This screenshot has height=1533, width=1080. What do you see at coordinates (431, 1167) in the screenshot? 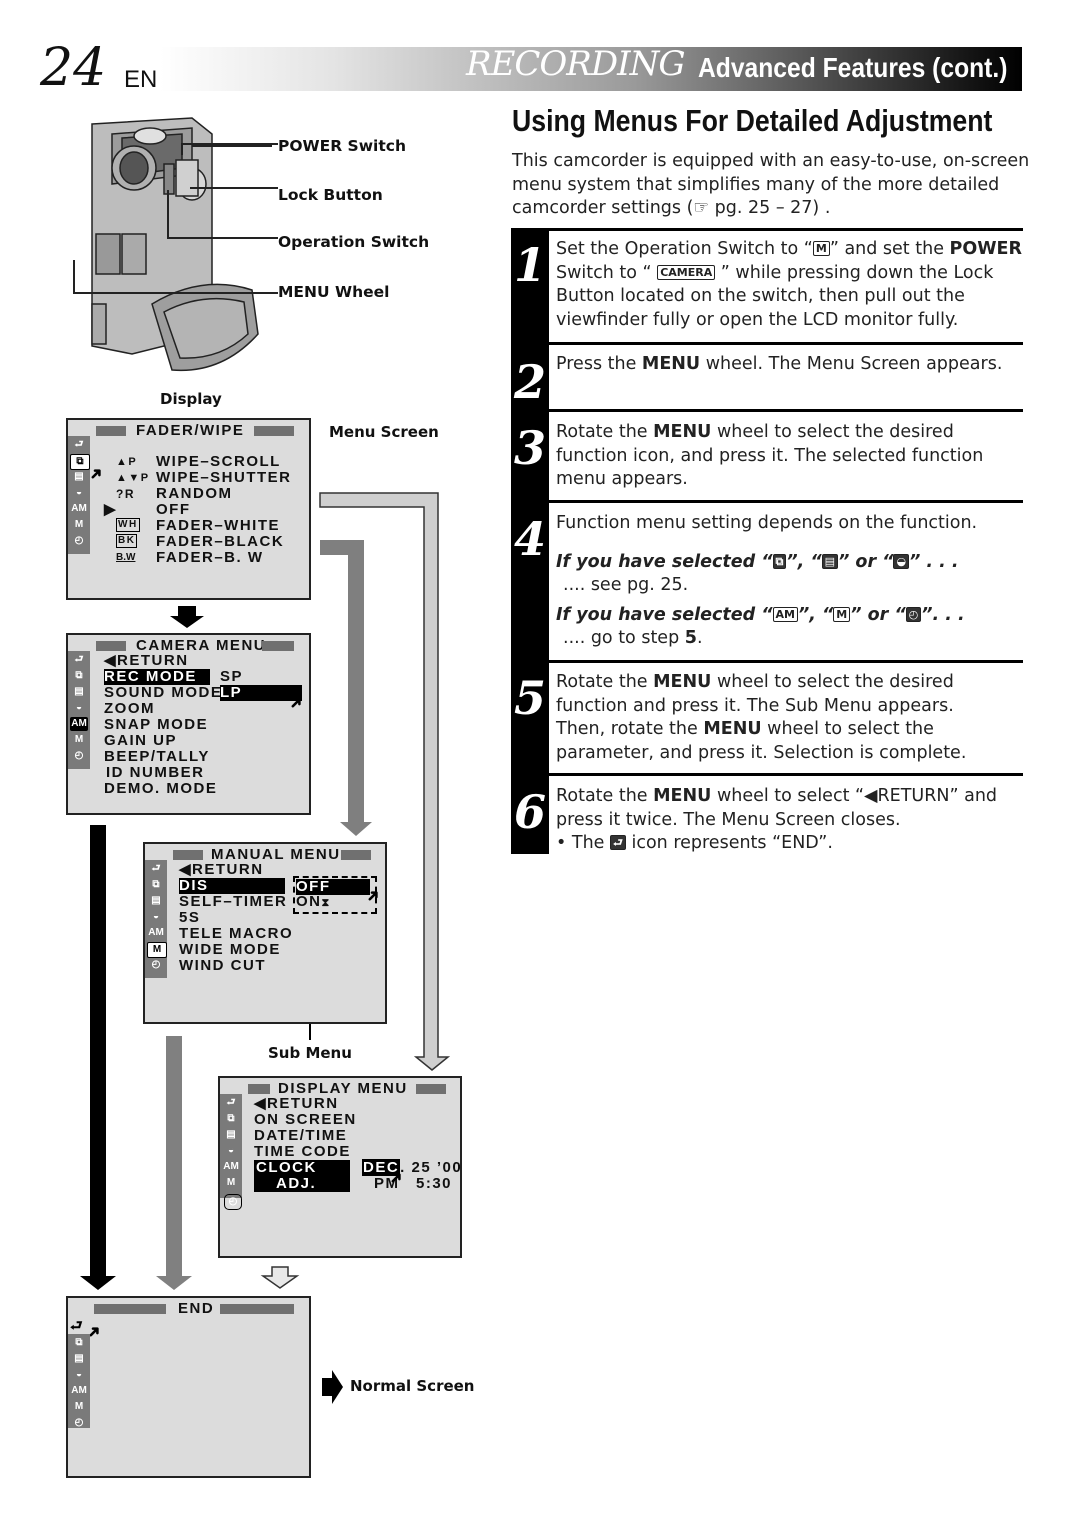
I see `date-rest: . 25 ’00` at bounding box center [431, 1167].